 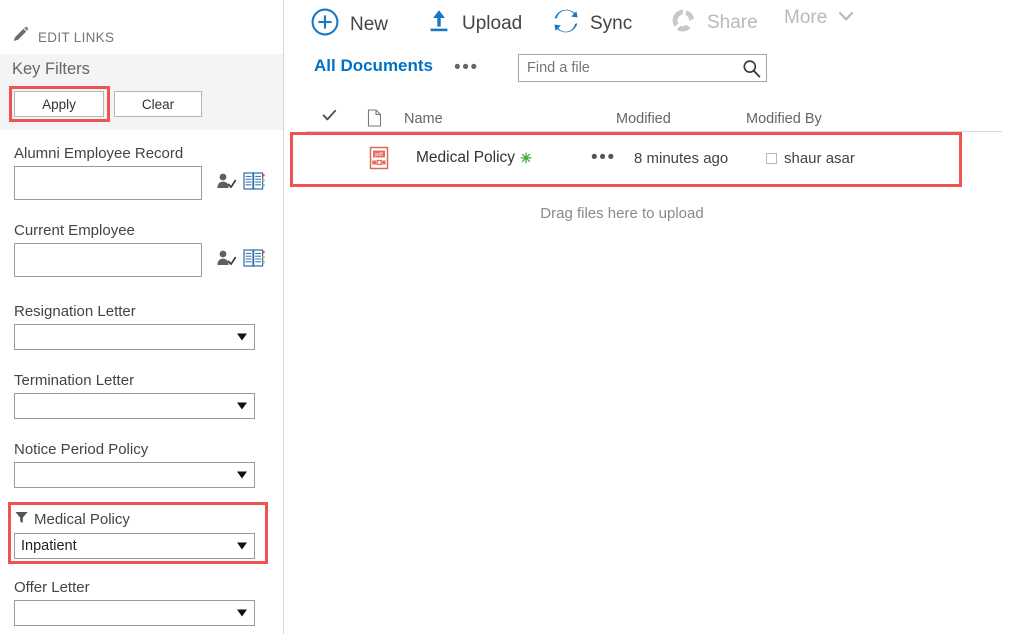 I want to click on field-medical-policy: Medical Policy Inpatient, so click(x=142, y=534).